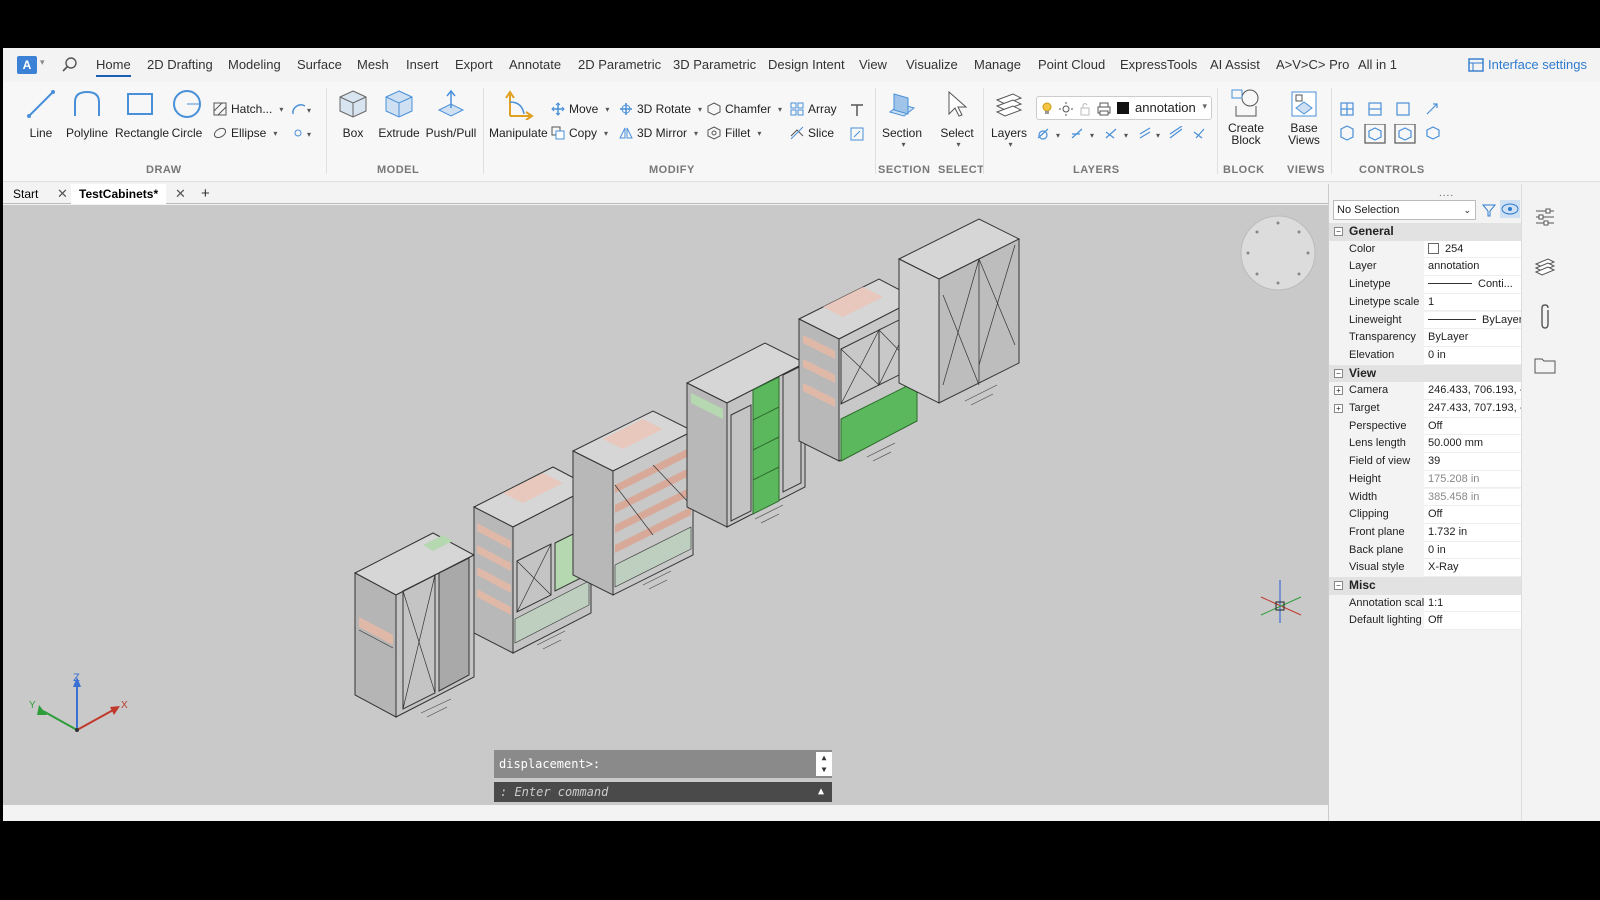 This screenshot has height=900, width=1600. I want to click on tab-start: Start, so click(25, 194).